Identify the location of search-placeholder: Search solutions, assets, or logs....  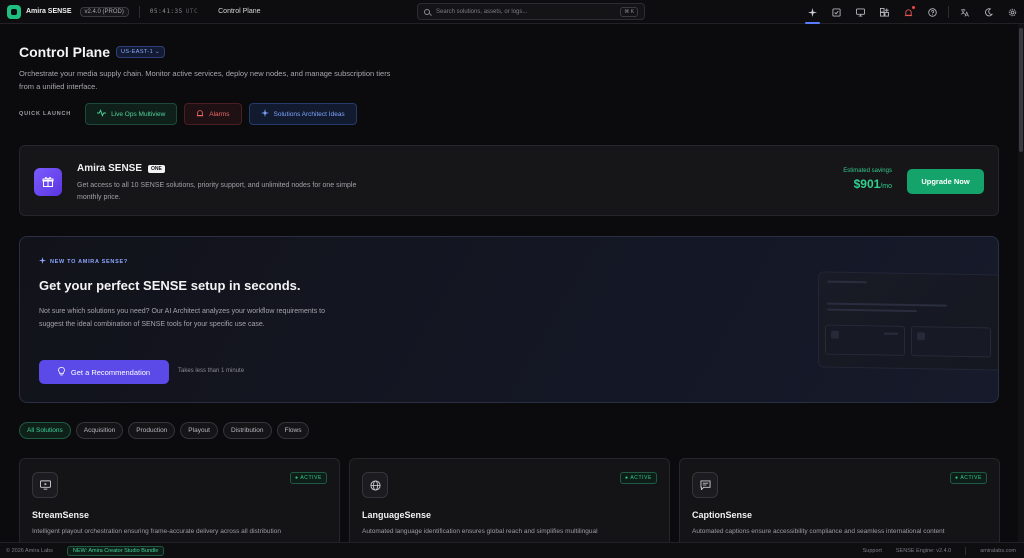
(482, 11).